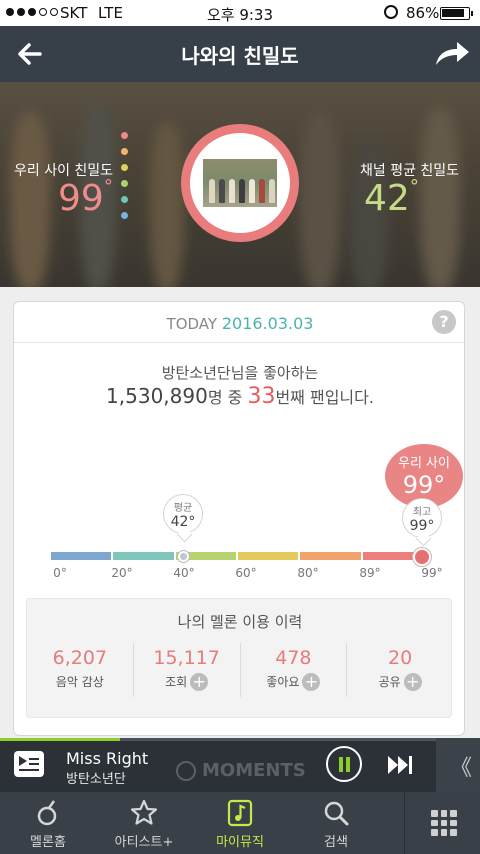 This screenshot has width=480, height=854. I want to click on mini-player: Miss Right 방탄소년단 MOMENTS 《, so click(240, 765).